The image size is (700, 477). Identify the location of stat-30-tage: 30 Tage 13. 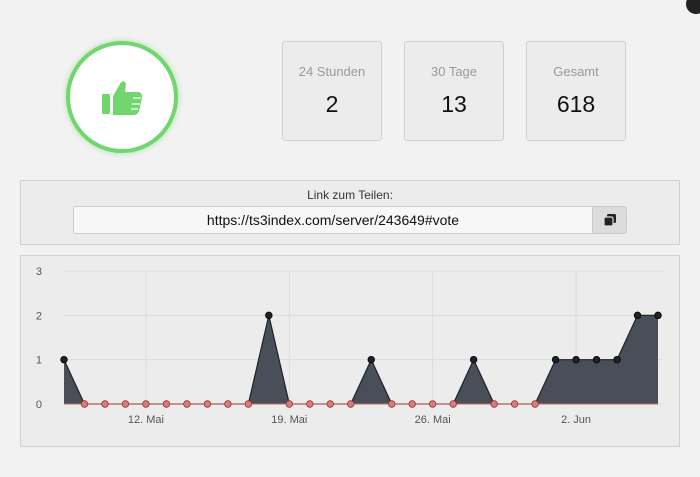
(454, 91).